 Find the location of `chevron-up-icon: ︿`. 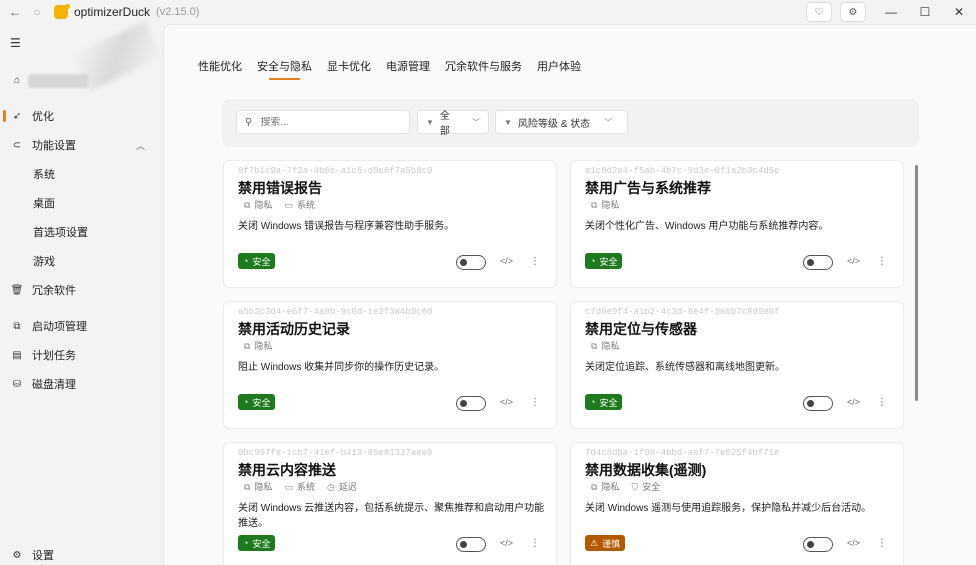

chevron-up-icon: ︿ is located at coordinates (140, 145).